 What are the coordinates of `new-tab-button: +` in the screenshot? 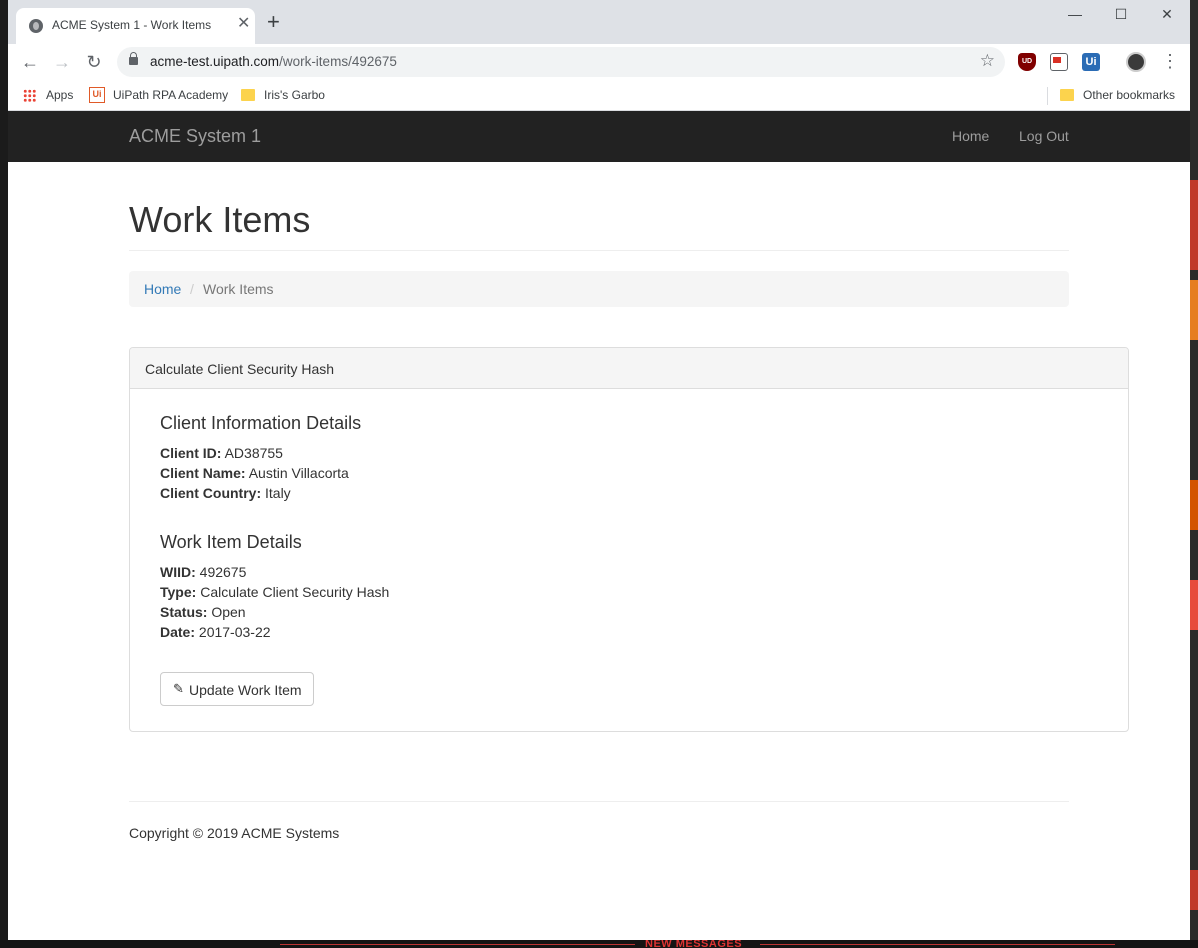 It's located at (273, 22).